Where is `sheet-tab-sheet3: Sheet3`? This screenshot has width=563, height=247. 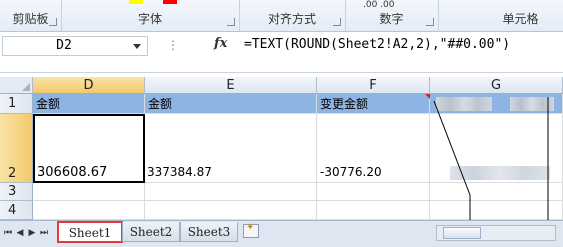
sheet-tab-sheet3: Sheet3 is located at coordinates (209, 232).